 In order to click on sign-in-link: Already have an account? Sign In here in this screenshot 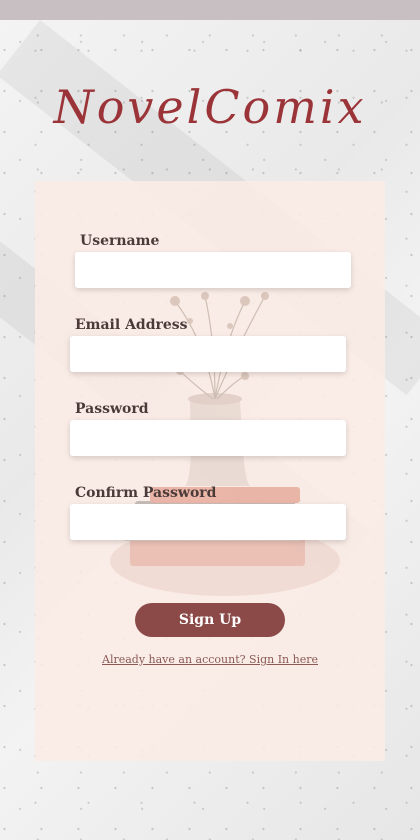, I will do `click(210, 659)`.